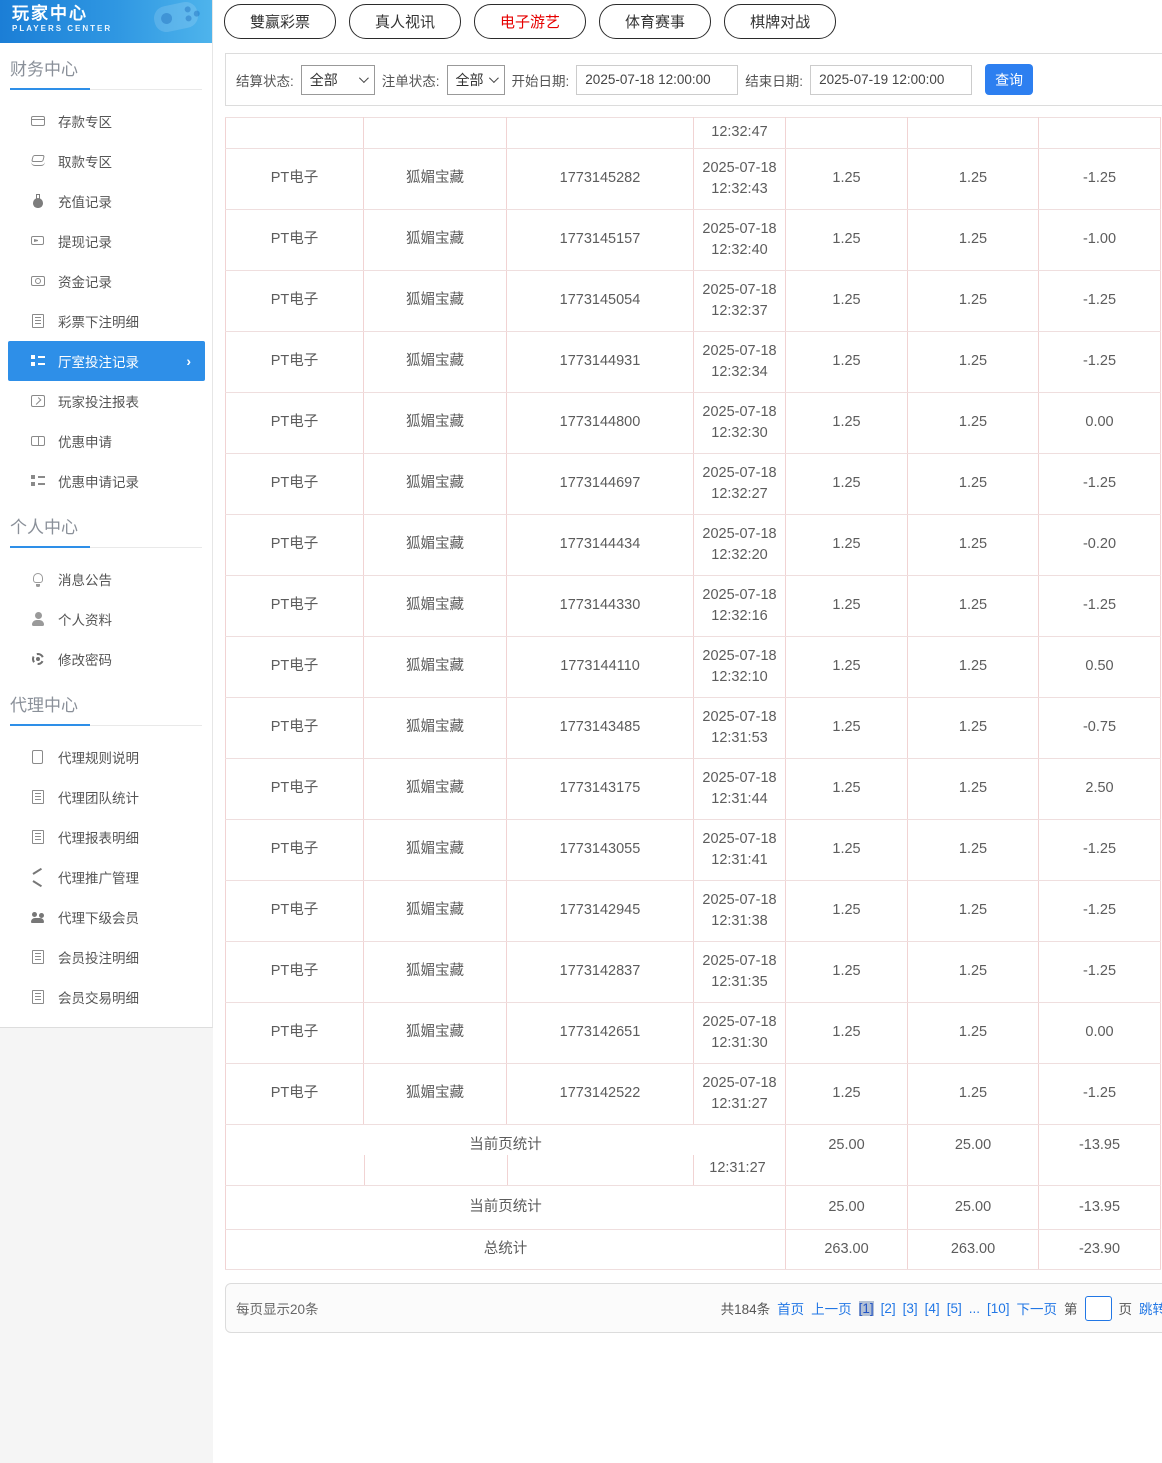 This screenshot has height=1463, width=1162. Describe the element at coordinates (846, 1249) in the screenshot. I see `summary-bet: 263.00` at that location.